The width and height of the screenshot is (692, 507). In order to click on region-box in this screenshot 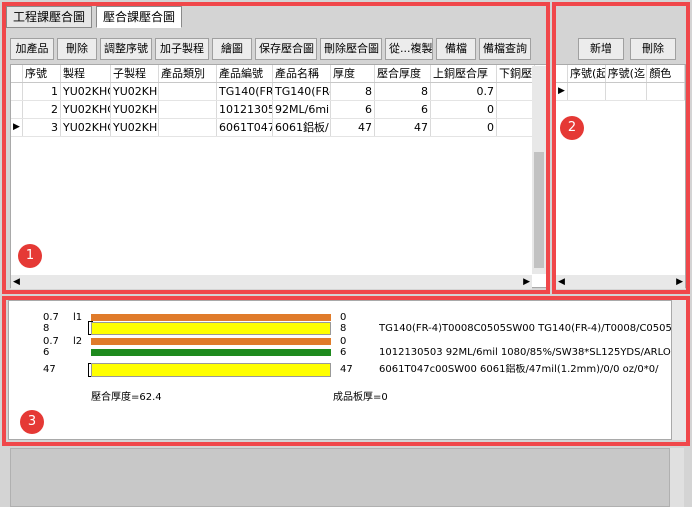, I will do `click(621, 148)`.